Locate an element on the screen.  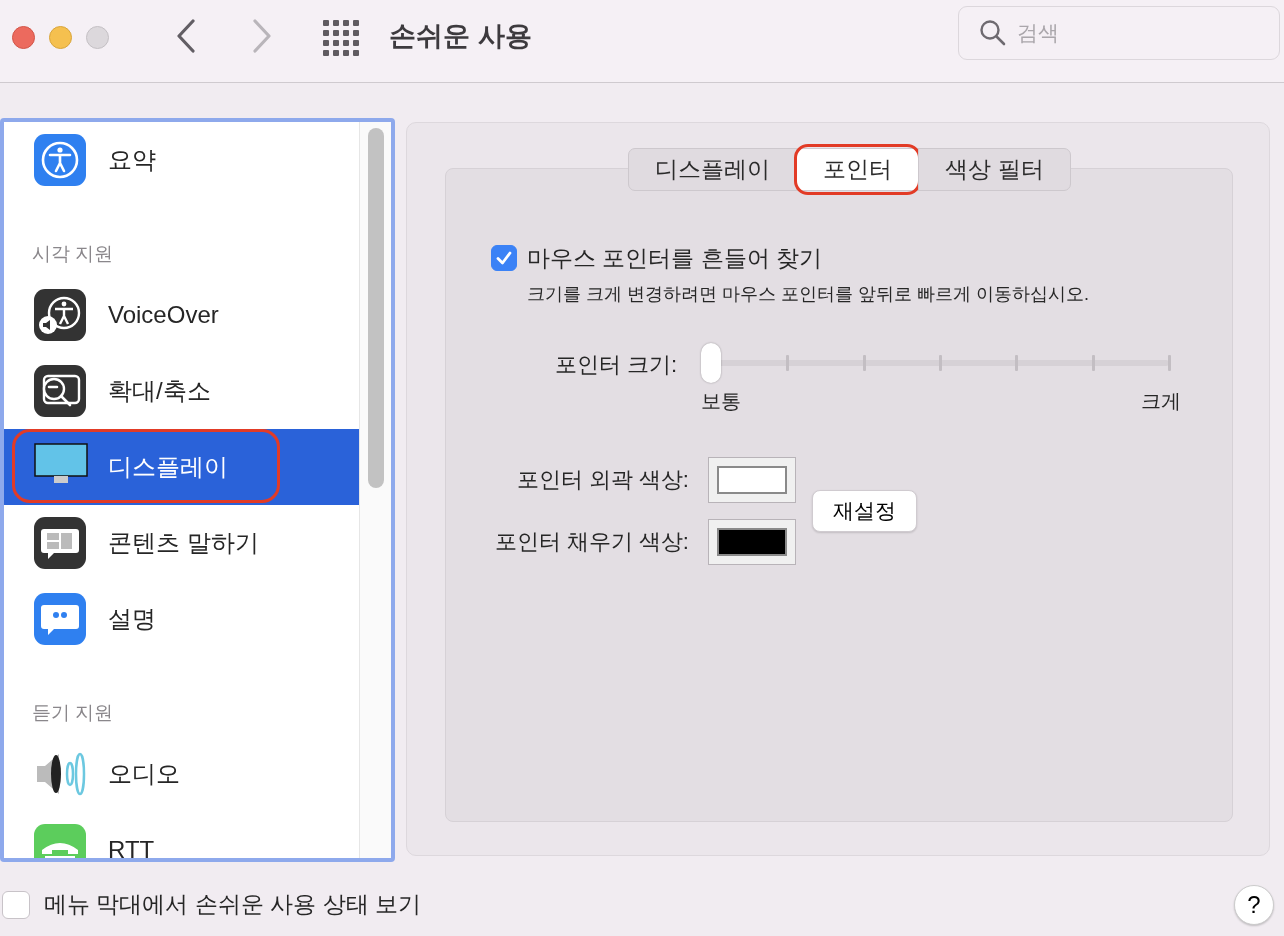
sidebar-item: 오디오 is located at coordinates (181, 773).